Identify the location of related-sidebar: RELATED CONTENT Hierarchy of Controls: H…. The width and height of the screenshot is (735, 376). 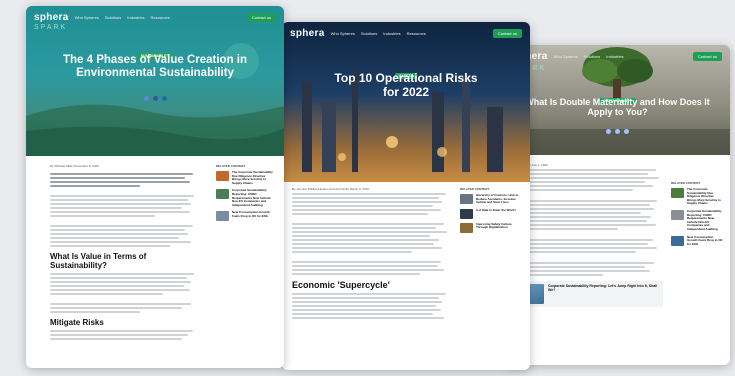
(490, 212).